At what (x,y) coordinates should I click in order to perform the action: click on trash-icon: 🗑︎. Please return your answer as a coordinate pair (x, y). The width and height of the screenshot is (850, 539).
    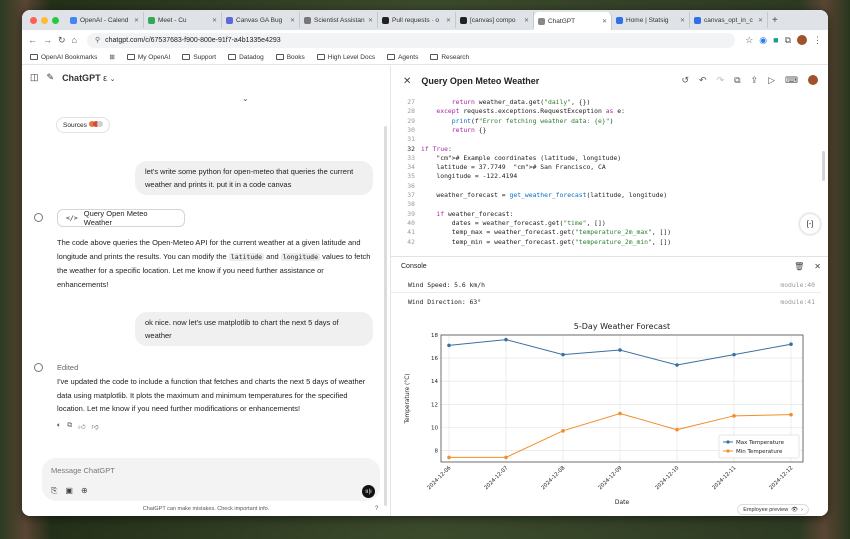
    Looking at the image, I should click on (799, 266).